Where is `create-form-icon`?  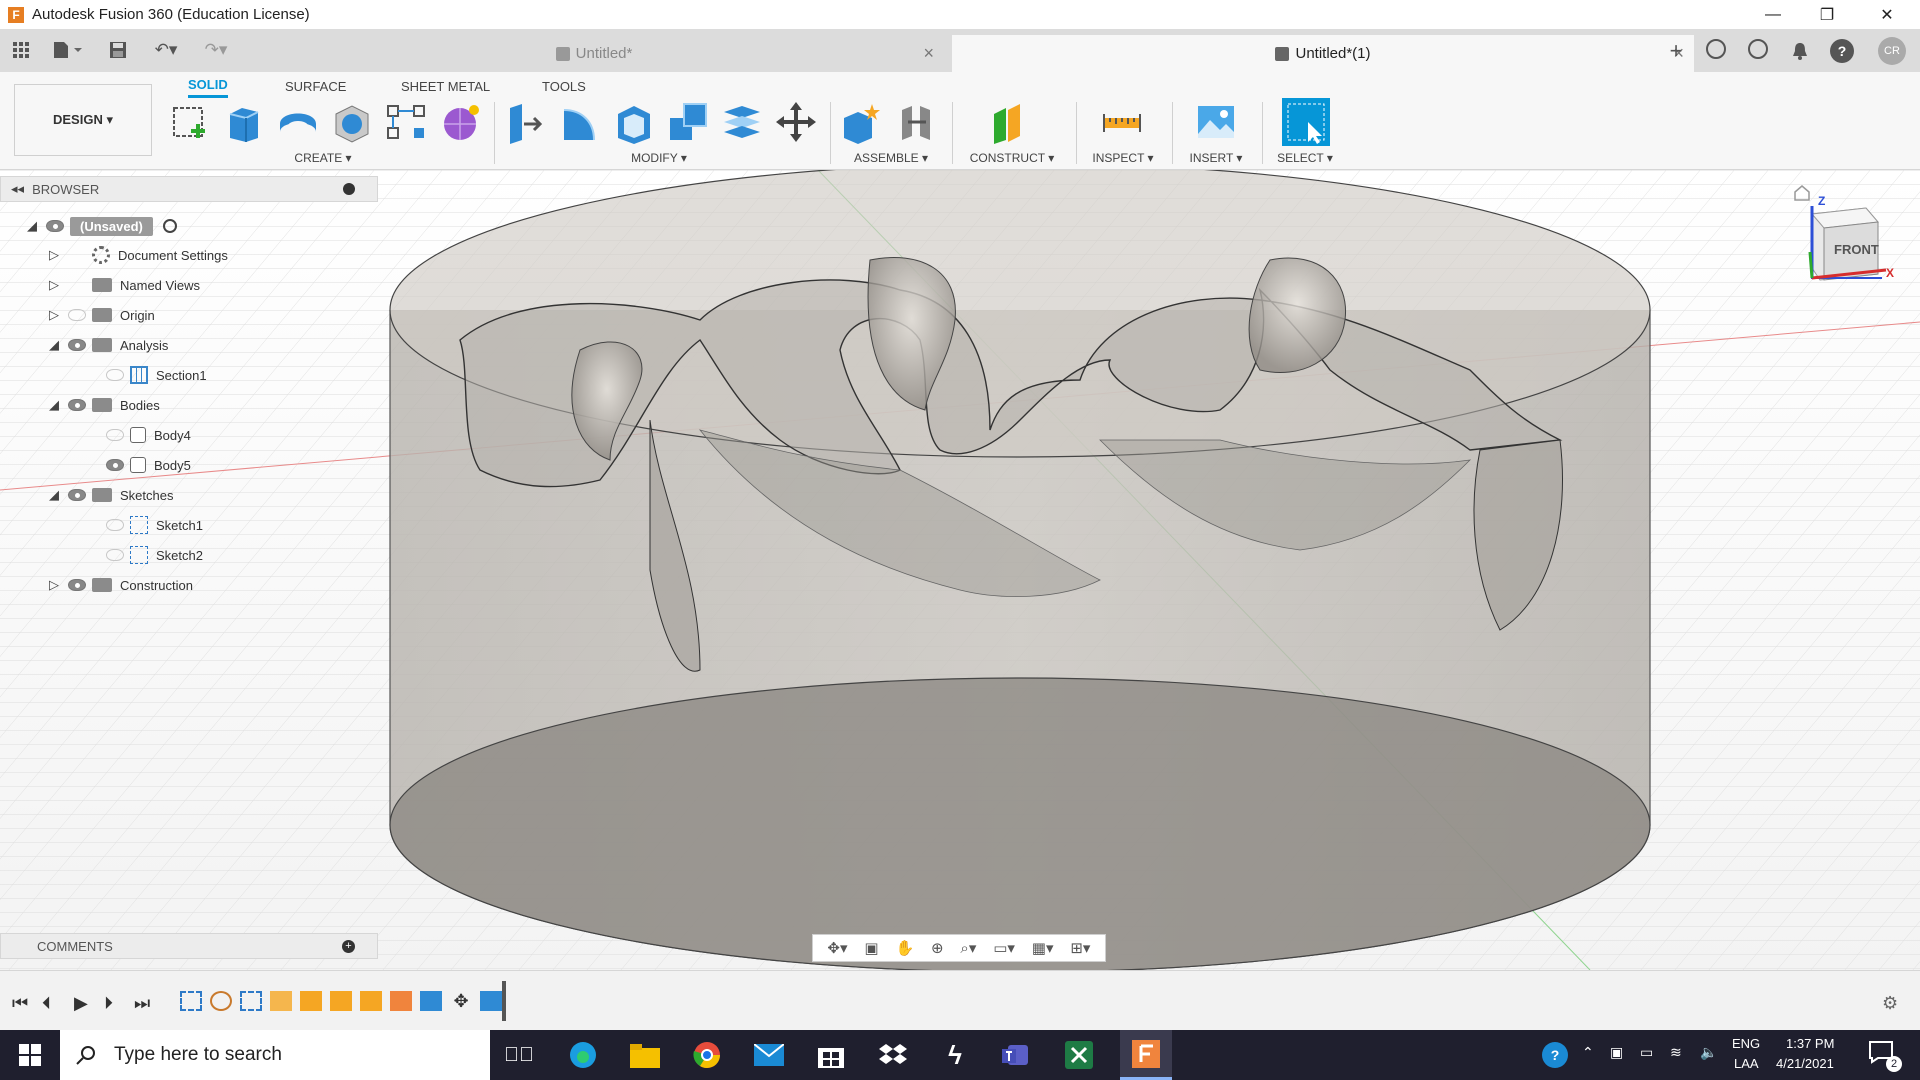 create-form-icon is located at coordinates (460, 122).